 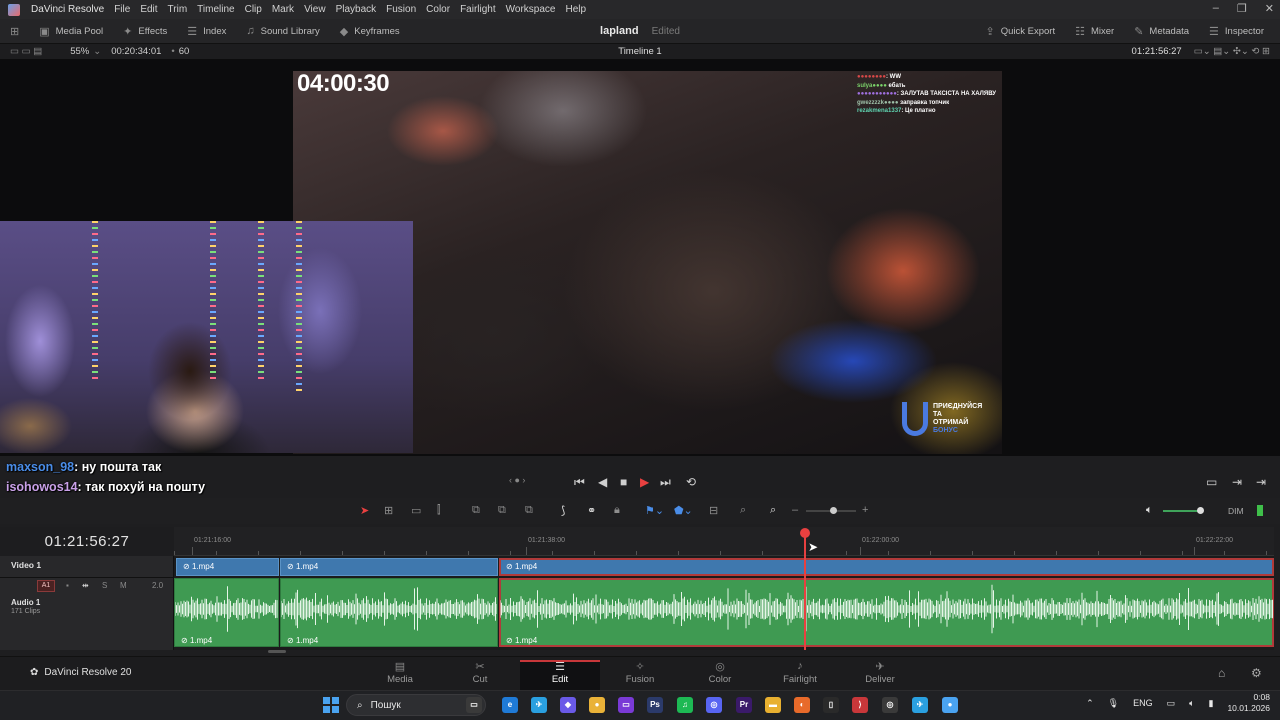 I want to click on zoom-out-icon: –, so click(x=795, y=510).